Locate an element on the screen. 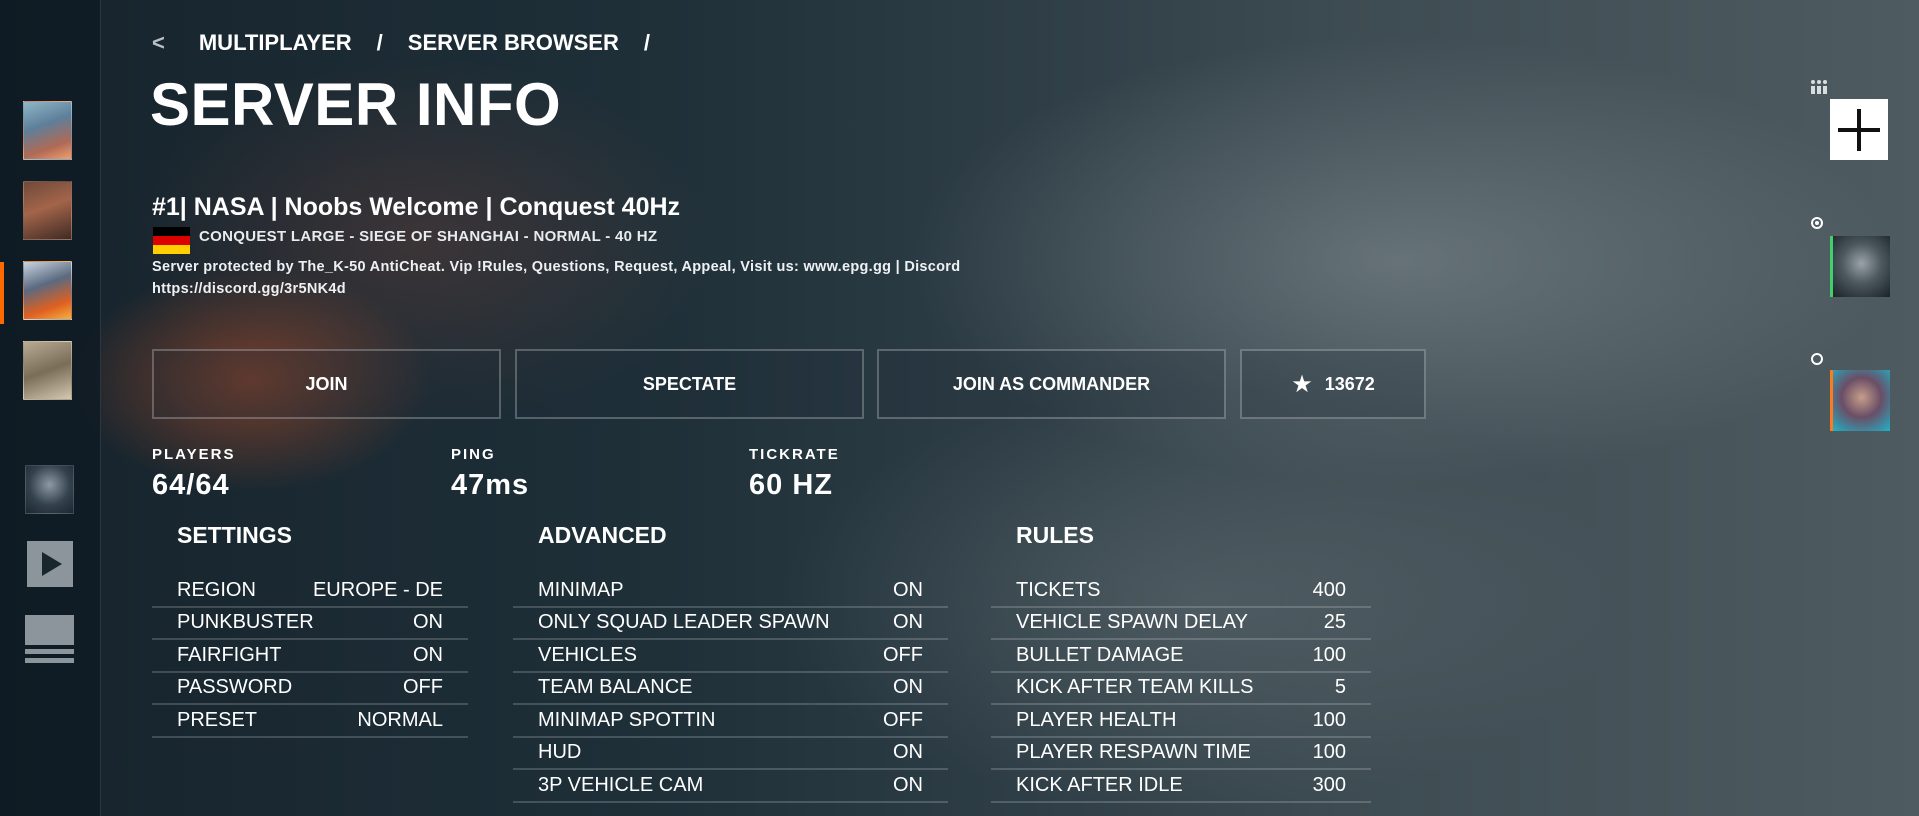  setting-key: PASSWORD is located at coordinates (235, 687).